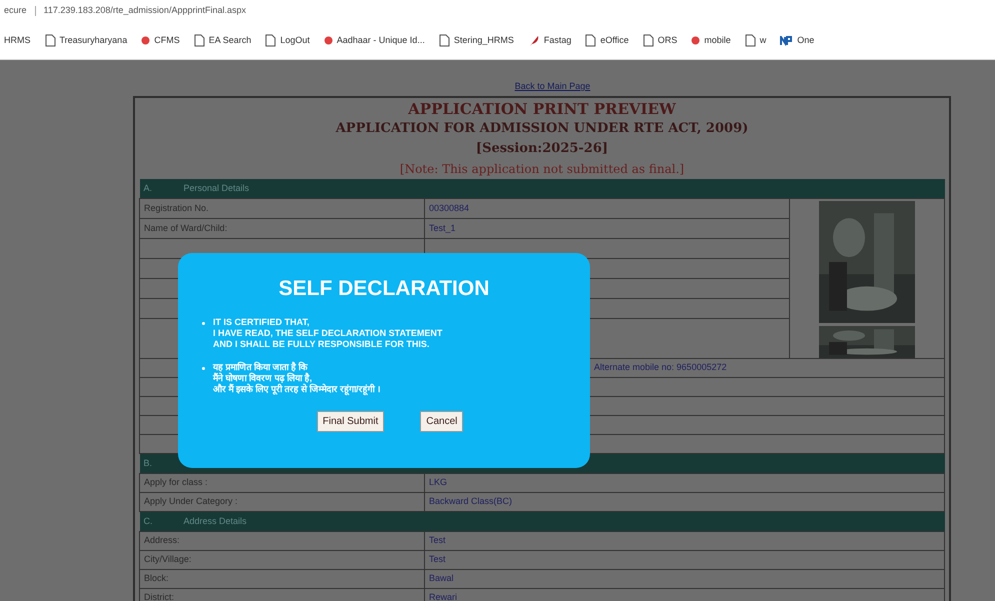 Image resolution: width=995 pixels, height=601 pixels. What do you see at coordinates (534, 40) in the screenshot?
I see `feather-icon` at bounding box center [534, 40].